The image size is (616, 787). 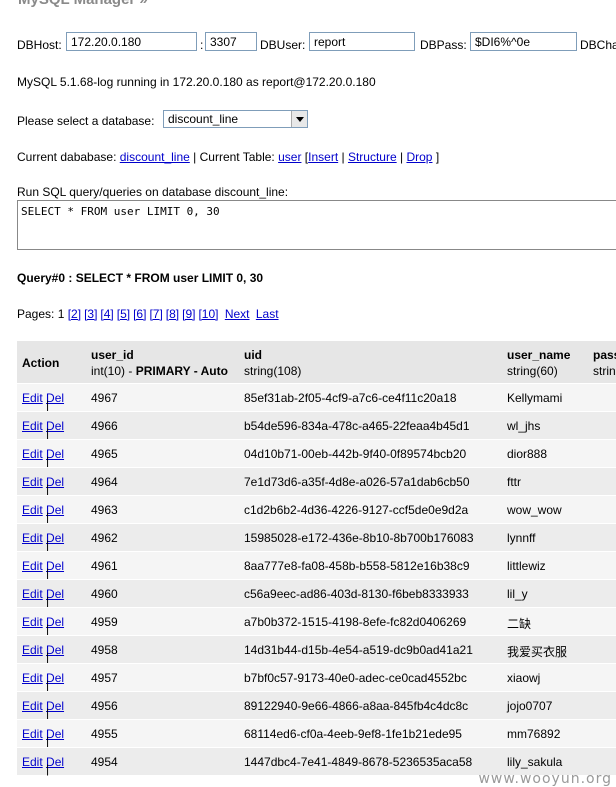 What do you see at coordinates (67, 157) in the screenshot?
I see `current-db-label: Current dababase:` at bounding box center [67, 157].